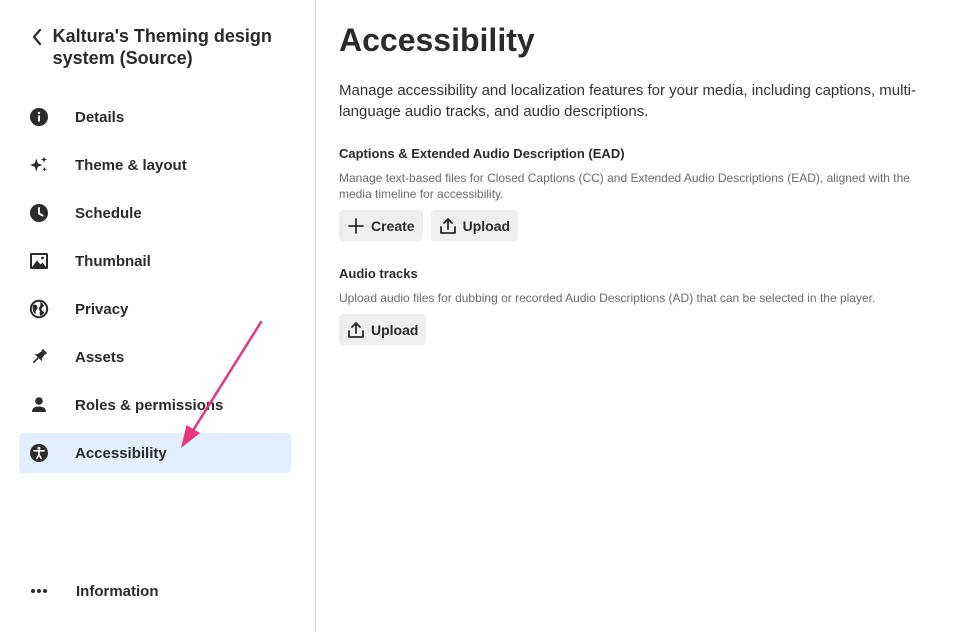 Image resolution: width=963 pixels, height=632 pixels. Describe the element at coordinates (100, 357) in the screenshot. I see `sidebar-item-label: Assets` at that location.